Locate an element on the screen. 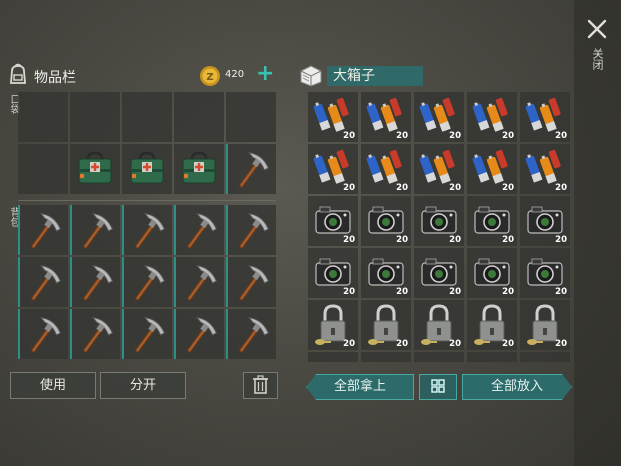  inventory-title: 物品栏 is located at coordinates (55, 78).